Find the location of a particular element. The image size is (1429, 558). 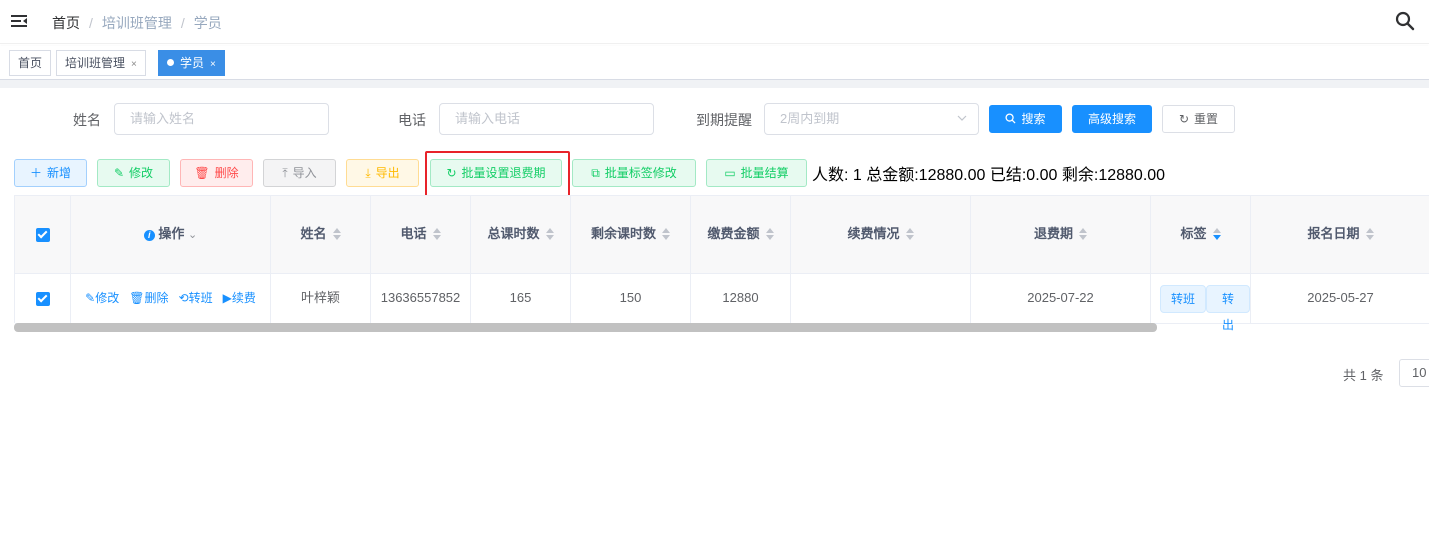

add-button: ＋ 新增 is located at coordinates (50, 173).